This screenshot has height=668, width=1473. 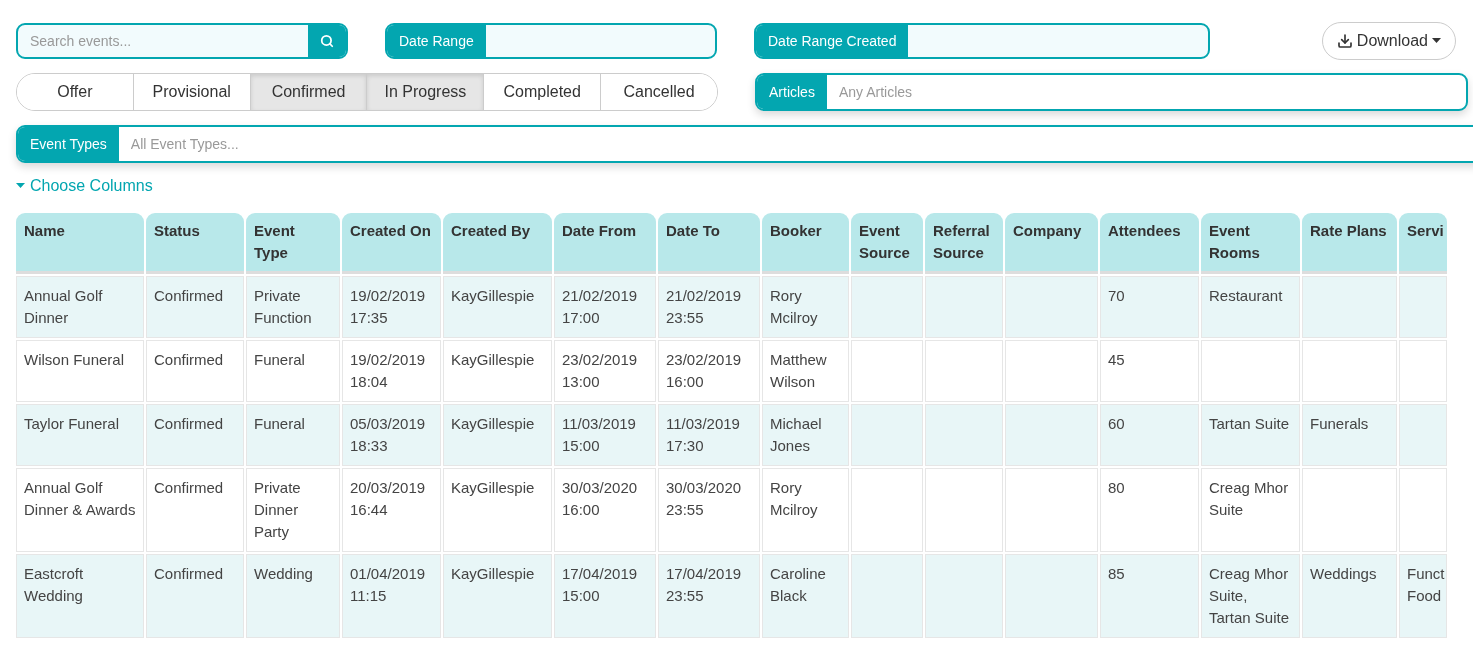 I want to click on table-cell: 17/04/2019 23:55, so click(x=709, y=596).